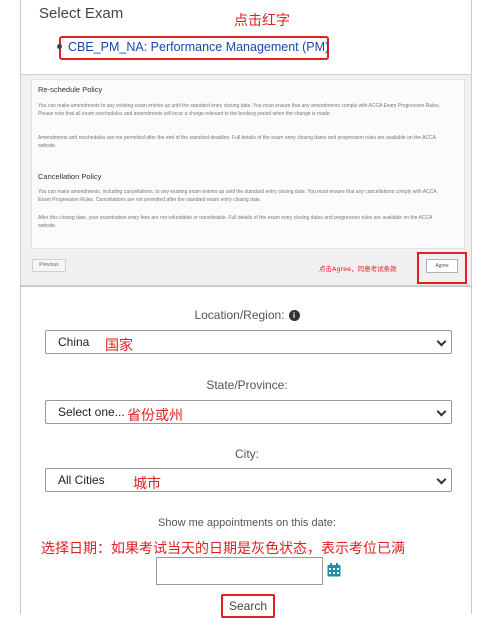  Describe the element at coordinates (247, 385) in the screenshot. I see `state-label: State/Province:` at that location.